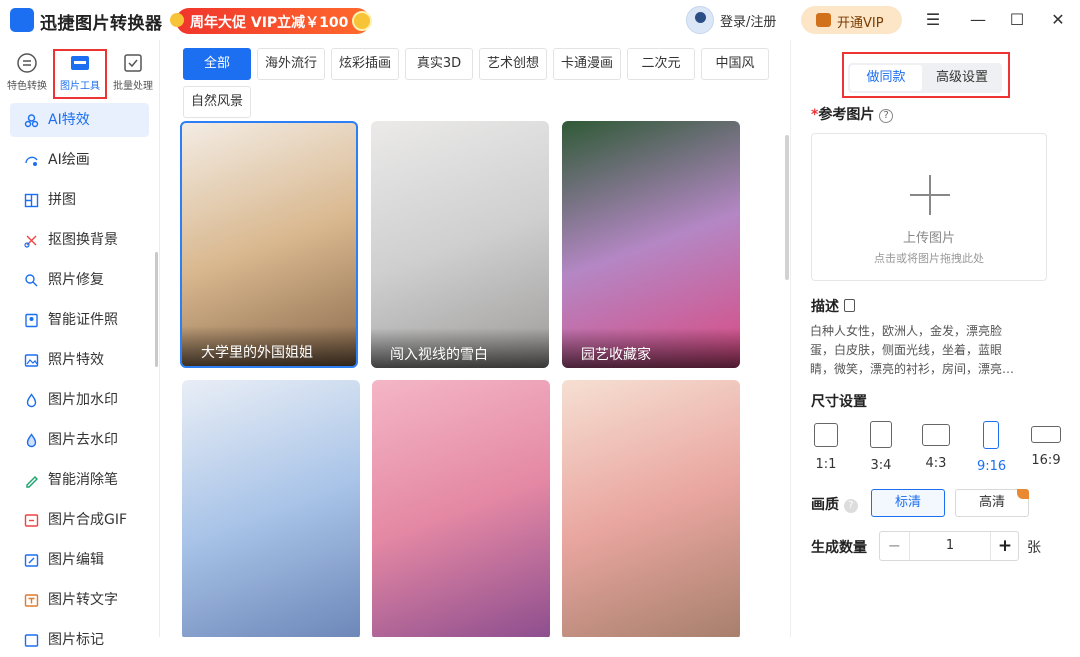  What do you see at coordinates (895, 546) in the screenshot?
I see `decrement-button: −` at bounding box center [895, 546].